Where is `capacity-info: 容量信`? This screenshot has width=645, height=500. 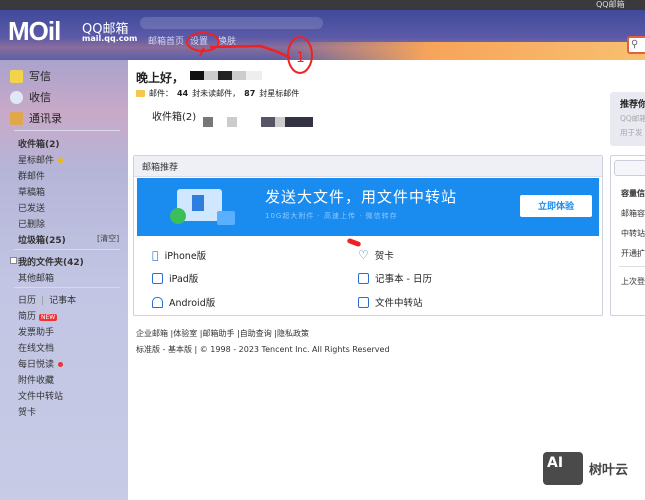 capacity-info: 容量信 is located at coordinates (633, 193).